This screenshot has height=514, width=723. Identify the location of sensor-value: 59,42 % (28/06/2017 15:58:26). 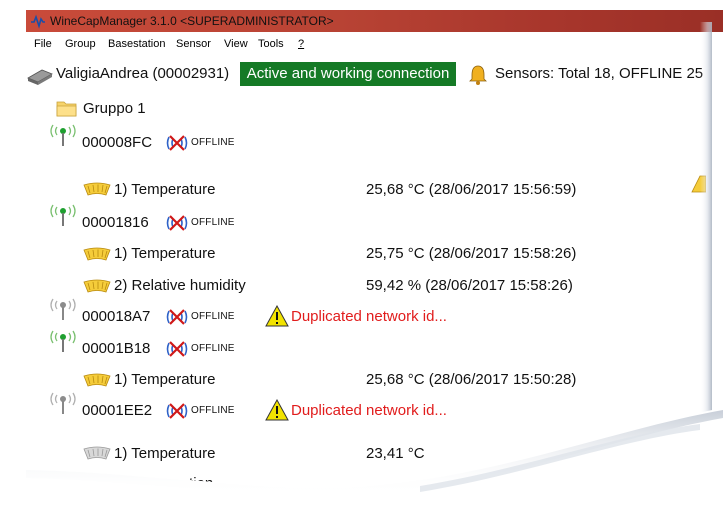
(469, 285).